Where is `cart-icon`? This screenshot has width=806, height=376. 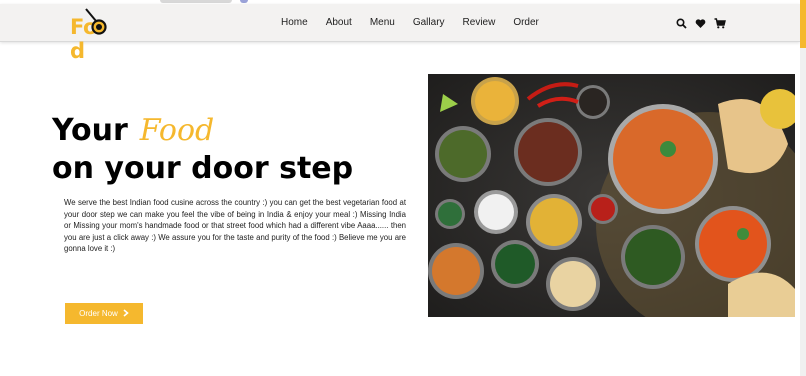
cart-icon is located at coordinates (720, 22).